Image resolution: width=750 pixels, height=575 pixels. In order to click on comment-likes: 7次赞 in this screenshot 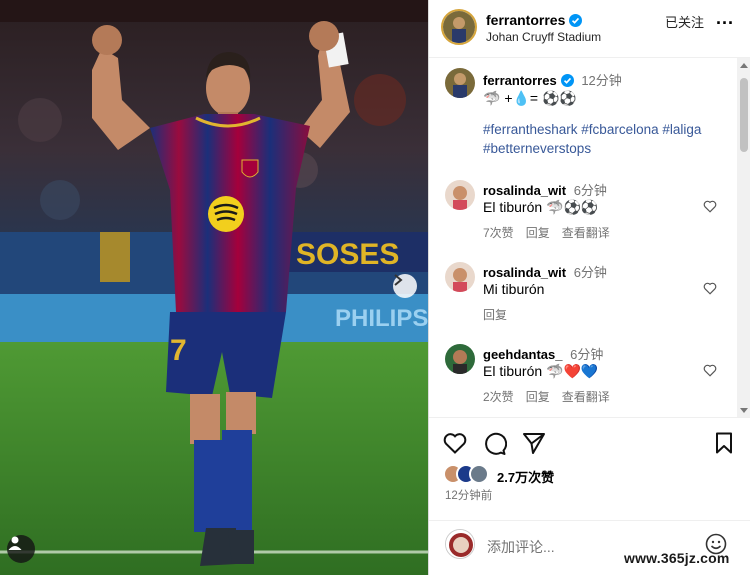, I will do `click(498, 233)`.